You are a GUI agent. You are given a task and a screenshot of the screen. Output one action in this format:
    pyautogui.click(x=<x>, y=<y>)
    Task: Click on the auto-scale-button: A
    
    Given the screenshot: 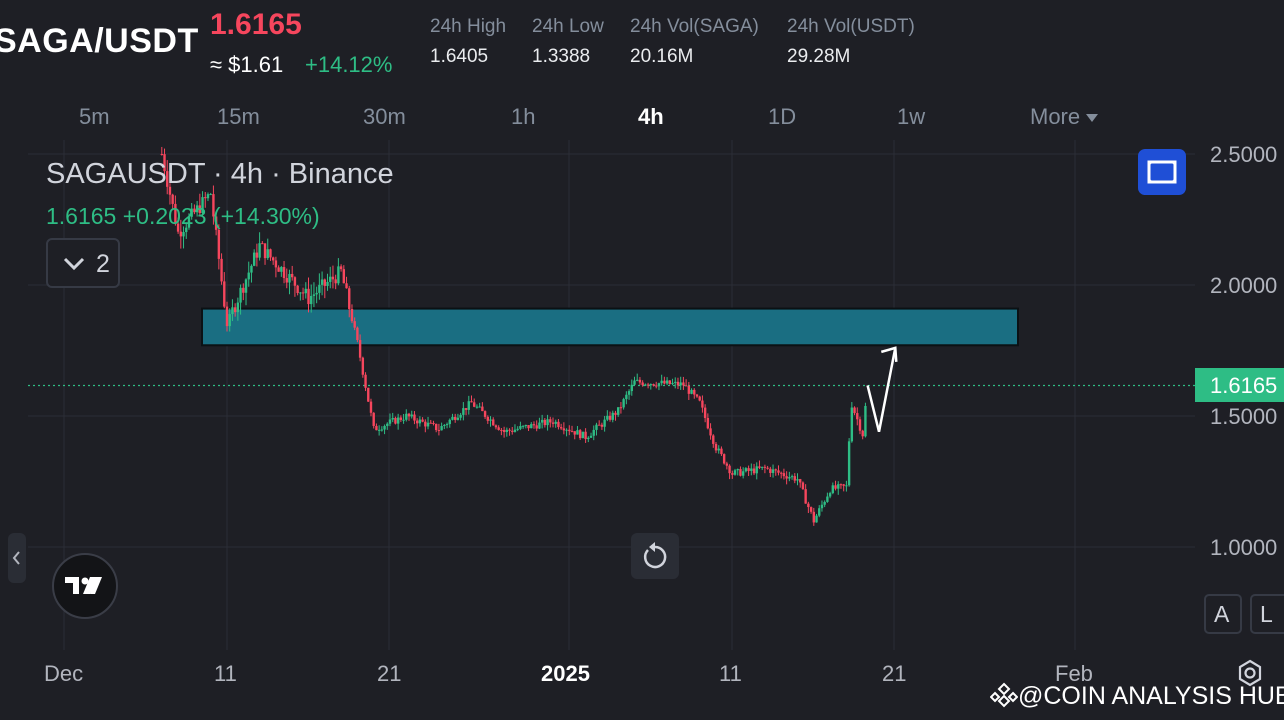 What is the action you would take?
    pyautogui.click(x=1223, y=614)
    